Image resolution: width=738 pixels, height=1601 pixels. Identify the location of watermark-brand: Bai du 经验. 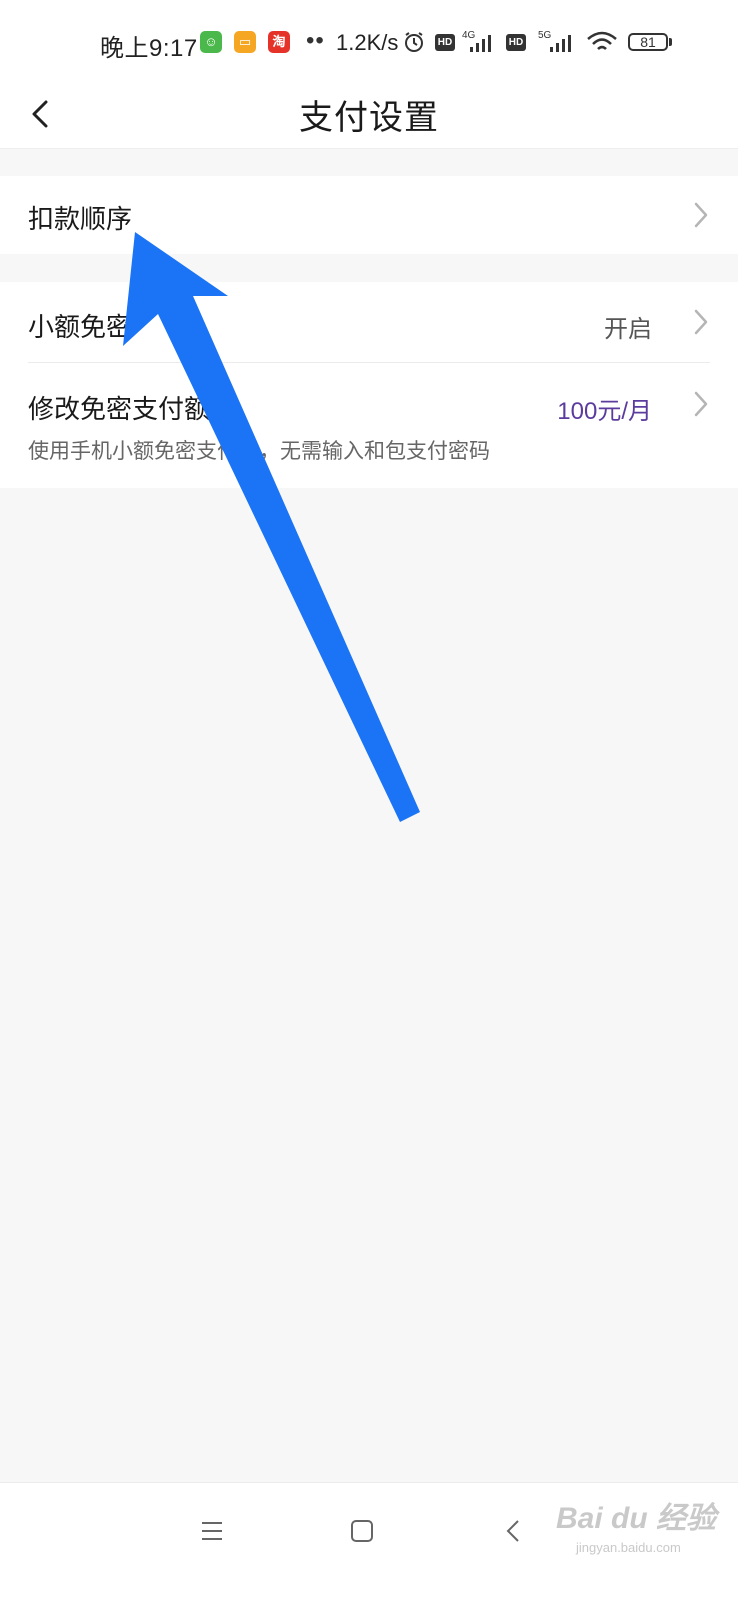
(636, 1518).